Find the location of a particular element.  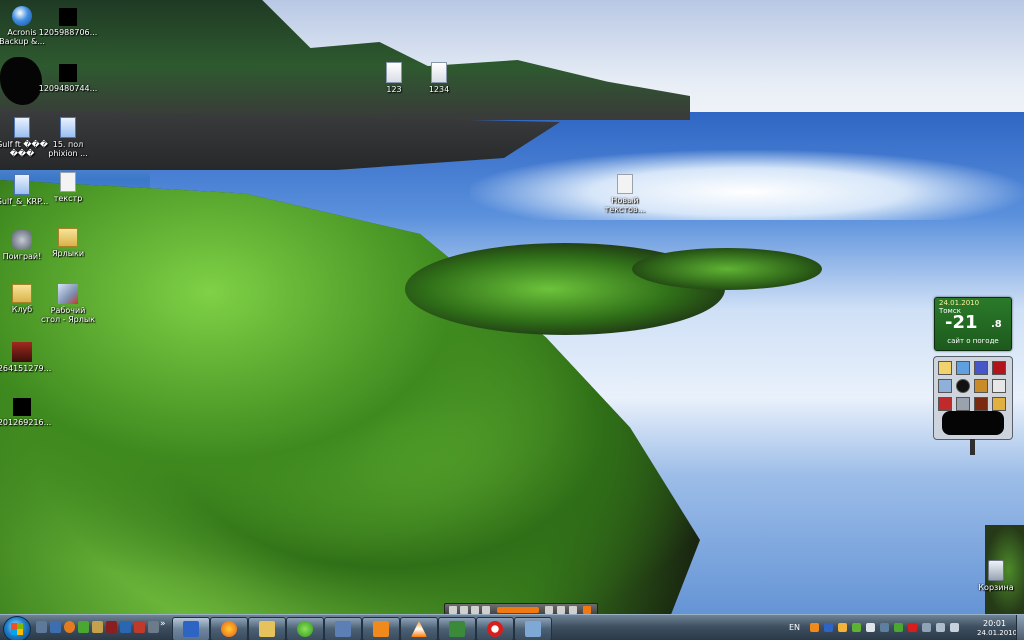

download-icon is located at coordinates (533, 629).